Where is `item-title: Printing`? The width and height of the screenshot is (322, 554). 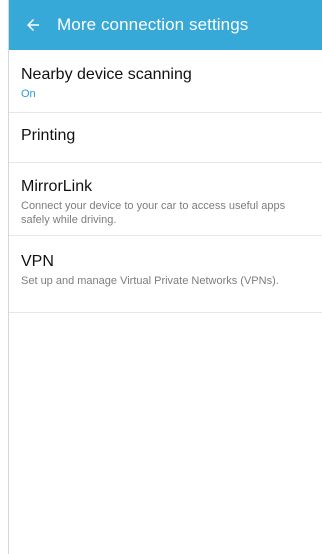
item-title: Printing is located at coordinates (48, 135).